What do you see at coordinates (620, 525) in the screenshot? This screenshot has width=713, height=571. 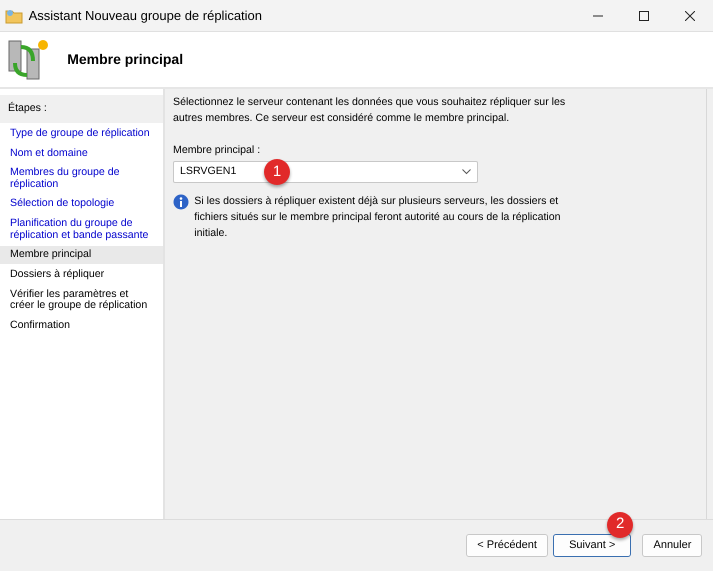 I see `annotation-marker: 2` at bounding box center [620, 525].